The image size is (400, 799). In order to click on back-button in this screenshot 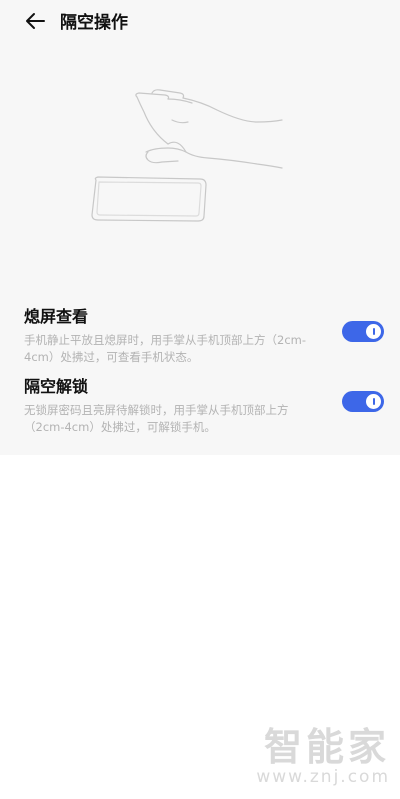, I will do `click(35, 21)`.